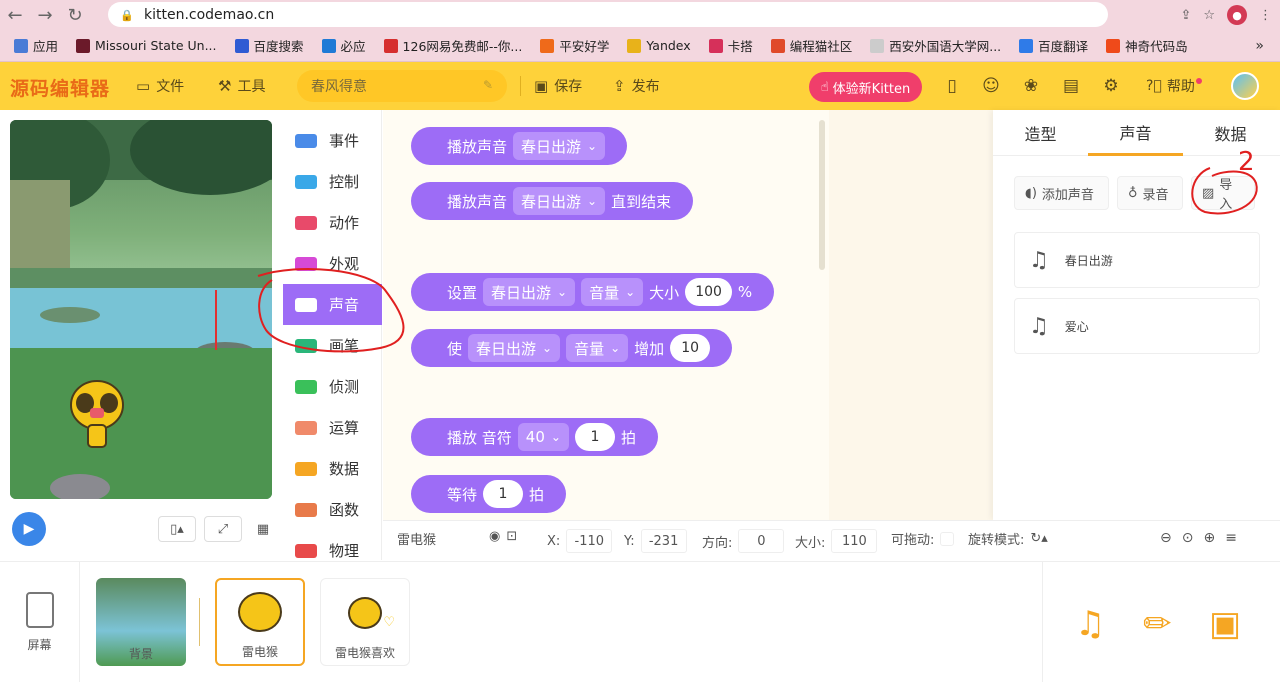 This screenshot has height=682, width=1280. I want to click on x-input: -110, so click(589, 541).